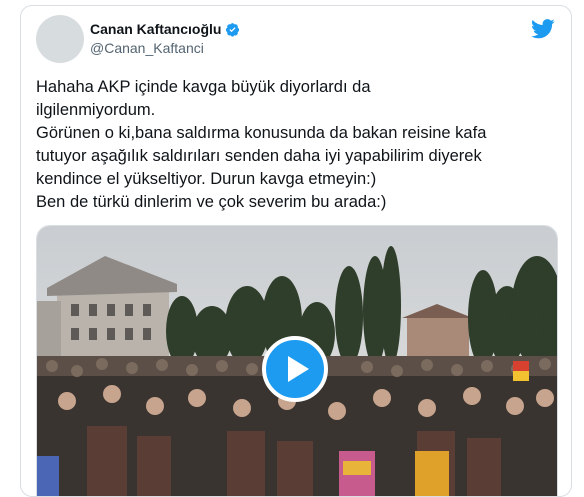 This screenshot has width=584, height=497. I want to click on building, so click(438, 338).